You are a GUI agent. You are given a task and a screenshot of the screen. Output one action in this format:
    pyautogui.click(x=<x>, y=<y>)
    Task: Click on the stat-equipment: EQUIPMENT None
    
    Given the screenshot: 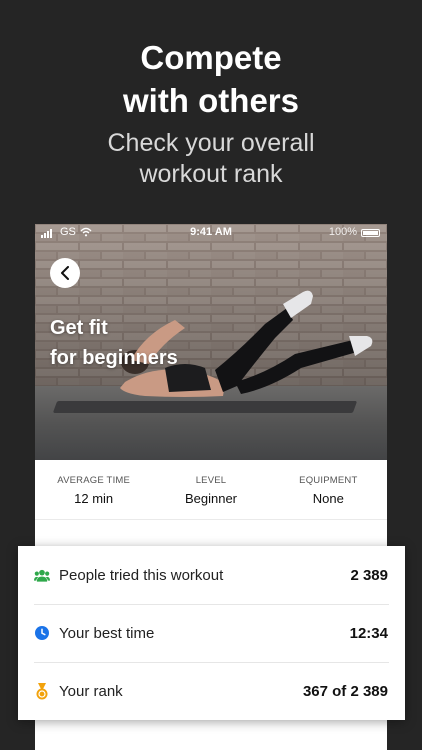 What is the action you would take?
    pyautogui.click(x=328, y=489)
    